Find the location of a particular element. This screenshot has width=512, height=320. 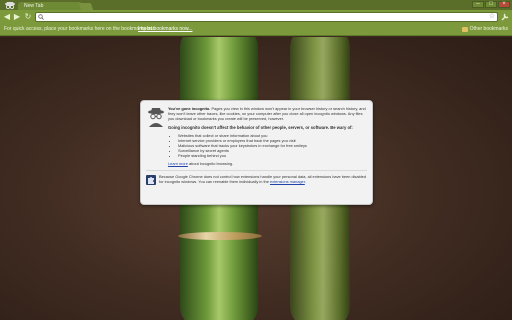

extensions-text-end: . is located at coordinates (305, 181).